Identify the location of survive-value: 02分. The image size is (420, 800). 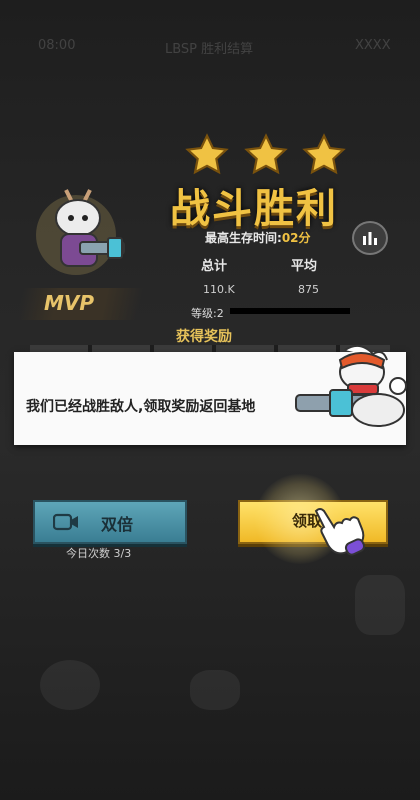
(296, 238).